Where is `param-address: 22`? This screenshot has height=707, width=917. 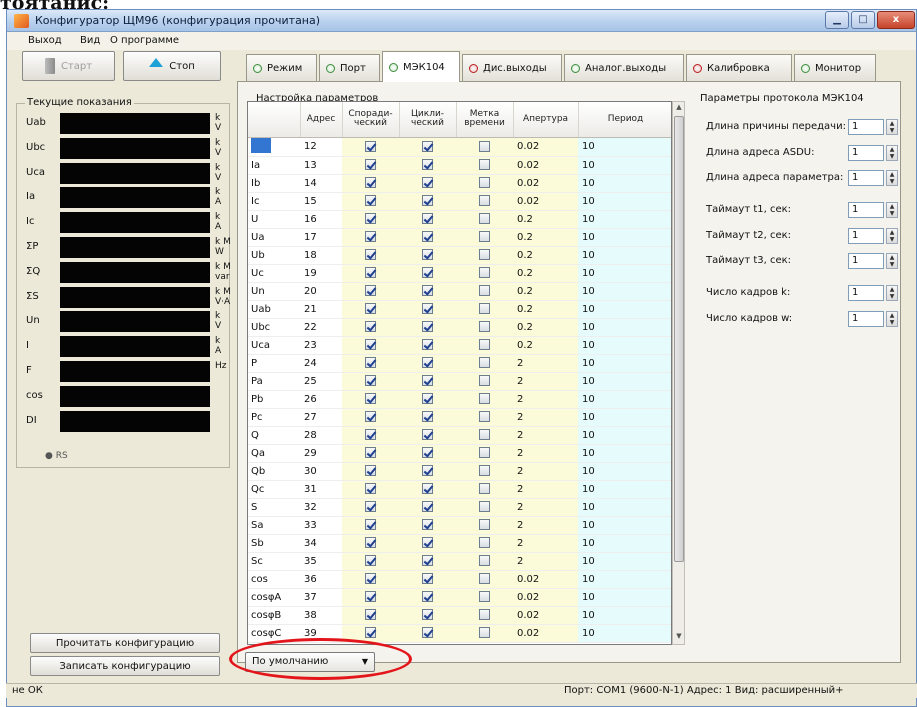 param-address: 22 is located at coordinates (321, 327).